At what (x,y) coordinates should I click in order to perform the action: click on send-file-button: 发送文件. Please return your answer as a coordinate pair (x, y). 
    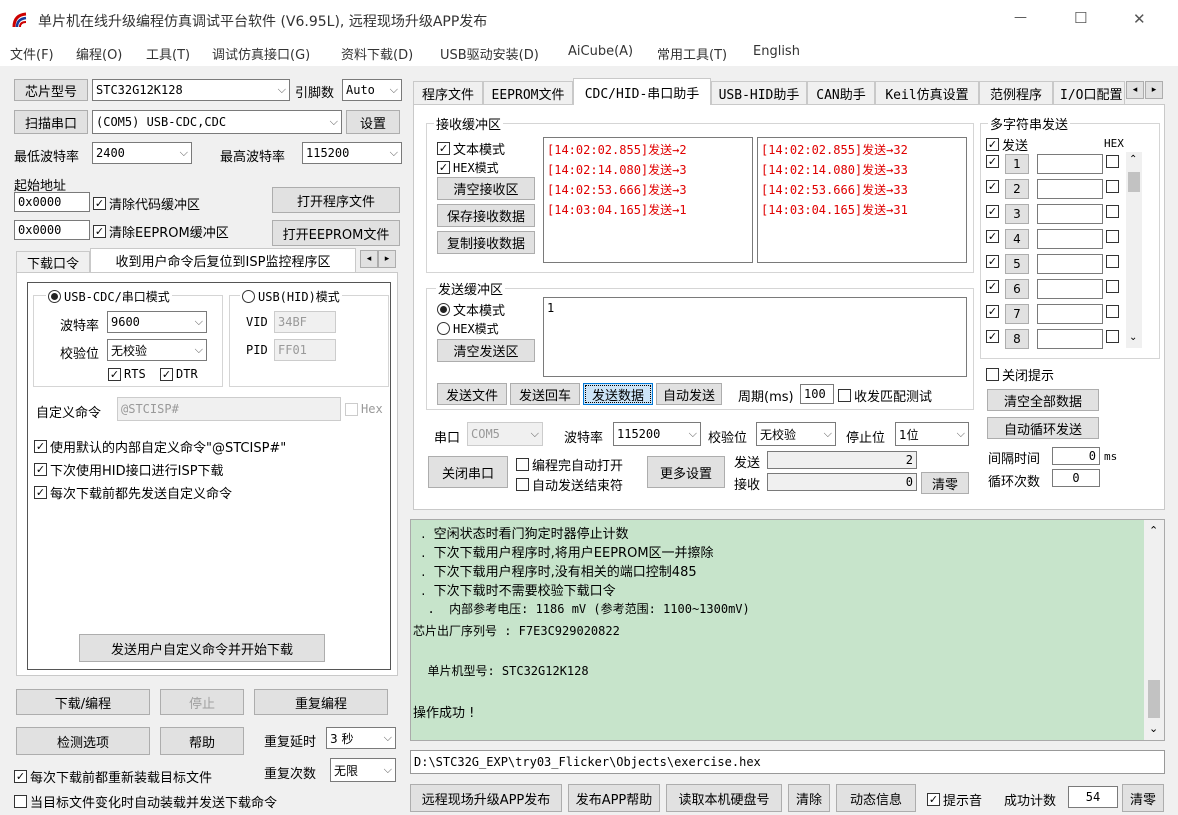
    Looking at the image, I should click on (472, 394).